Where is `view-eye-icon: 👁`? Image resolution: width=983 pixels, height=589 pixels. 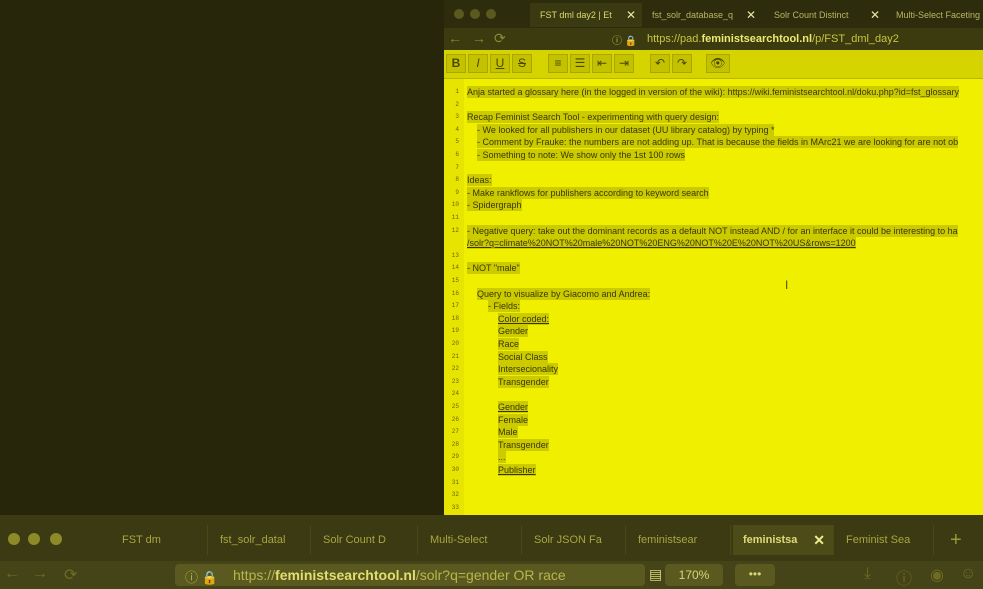
view-eye-icon: 👁 is located at coordinates (718, 63).